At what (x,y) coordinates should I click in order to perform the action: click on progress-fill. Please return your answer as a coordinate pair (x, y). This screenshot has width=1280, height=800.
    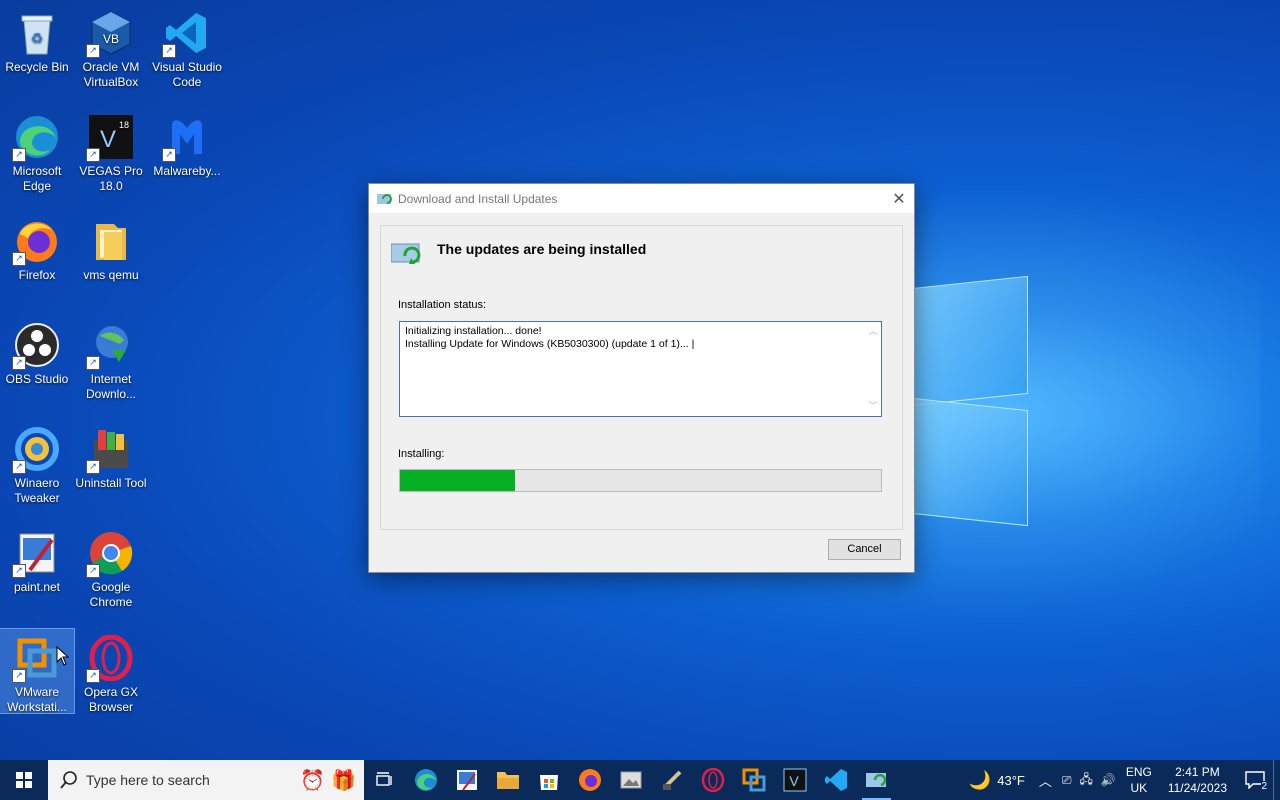
    Looking at the image, I should click on (458, 480).